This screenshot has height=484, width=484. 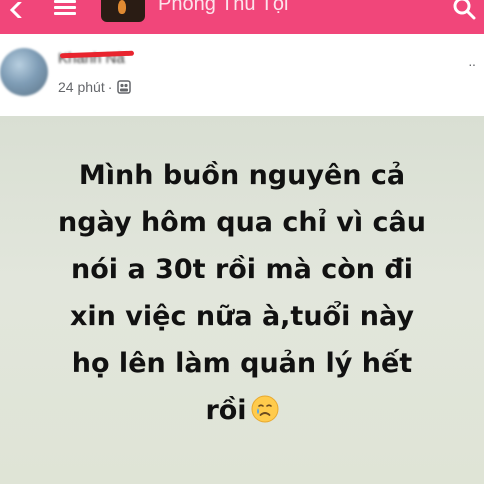 I want to click on post-text-line: họ lên làm quản lý hết, so click(x=242, y=363).